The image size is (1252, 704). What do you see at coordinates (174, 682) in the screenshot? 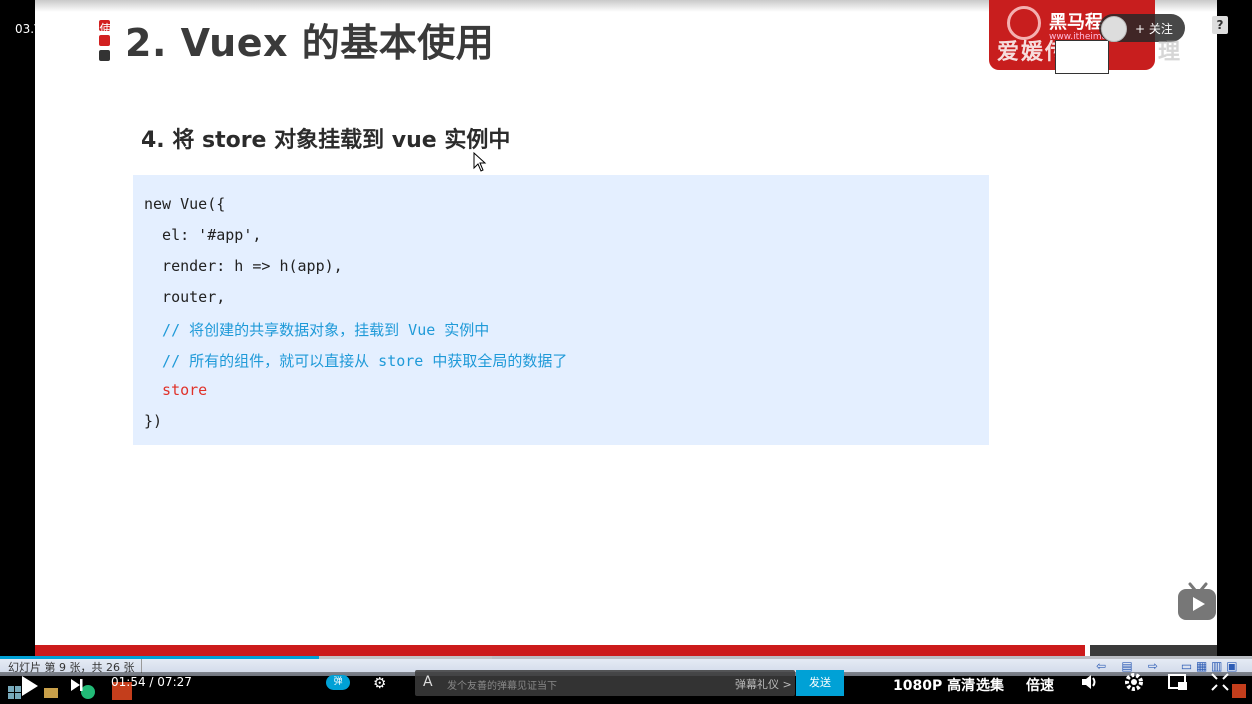
I see `duration: 07:27` at bounding box center [174, 682].